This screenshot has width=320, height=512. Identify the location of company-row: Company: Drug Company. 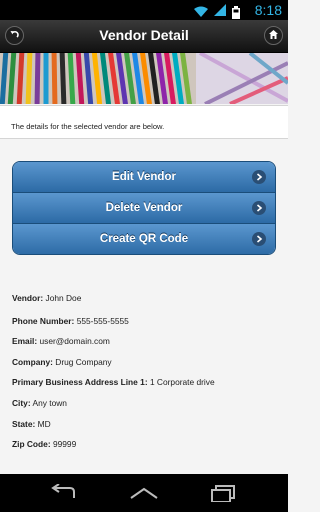
(62, 362).